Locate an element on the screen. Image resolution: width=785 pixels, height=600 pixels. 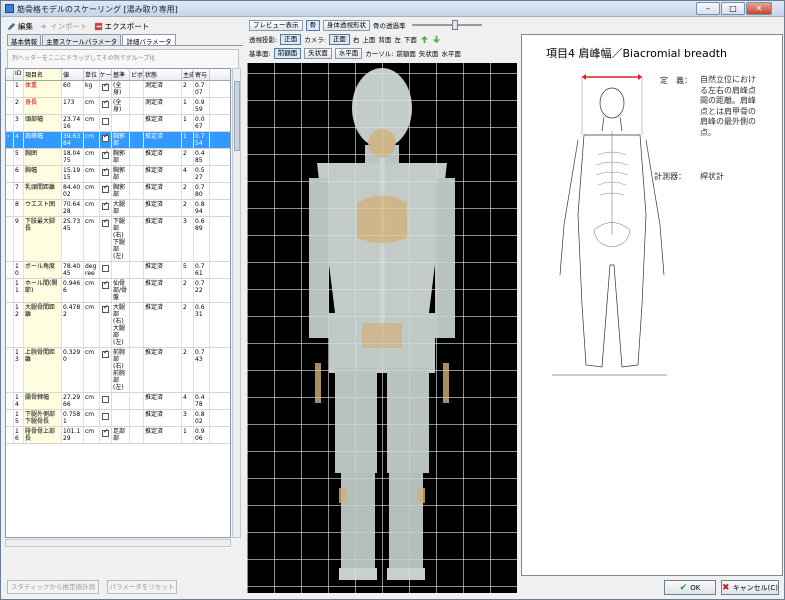
table-row: 13上腕骨間距離0.3290cm 前腕部(右)前腕部(左) 推定済20.743 is located at coordinates (118, 370).